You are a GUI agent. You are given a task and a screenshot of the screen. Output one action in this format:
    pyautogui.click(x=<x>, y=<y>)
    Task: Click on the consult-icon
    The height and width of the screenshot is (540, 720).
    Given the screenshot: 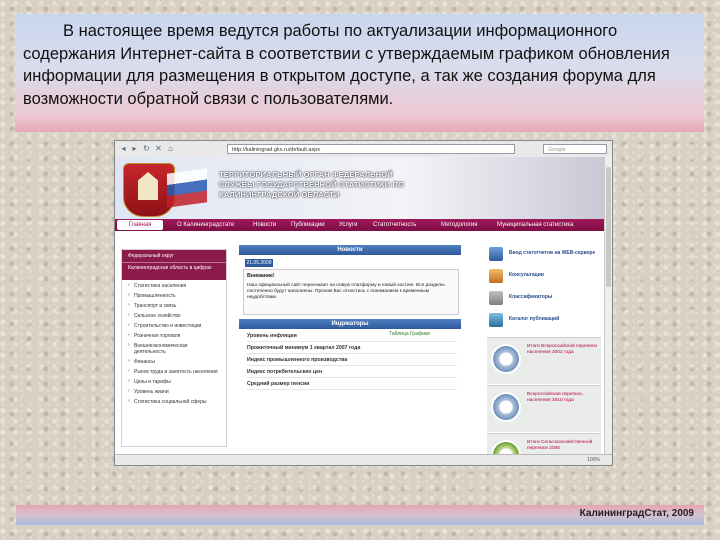 What is the action you would take?
    pyautogui.click(x=496, y=276)
    